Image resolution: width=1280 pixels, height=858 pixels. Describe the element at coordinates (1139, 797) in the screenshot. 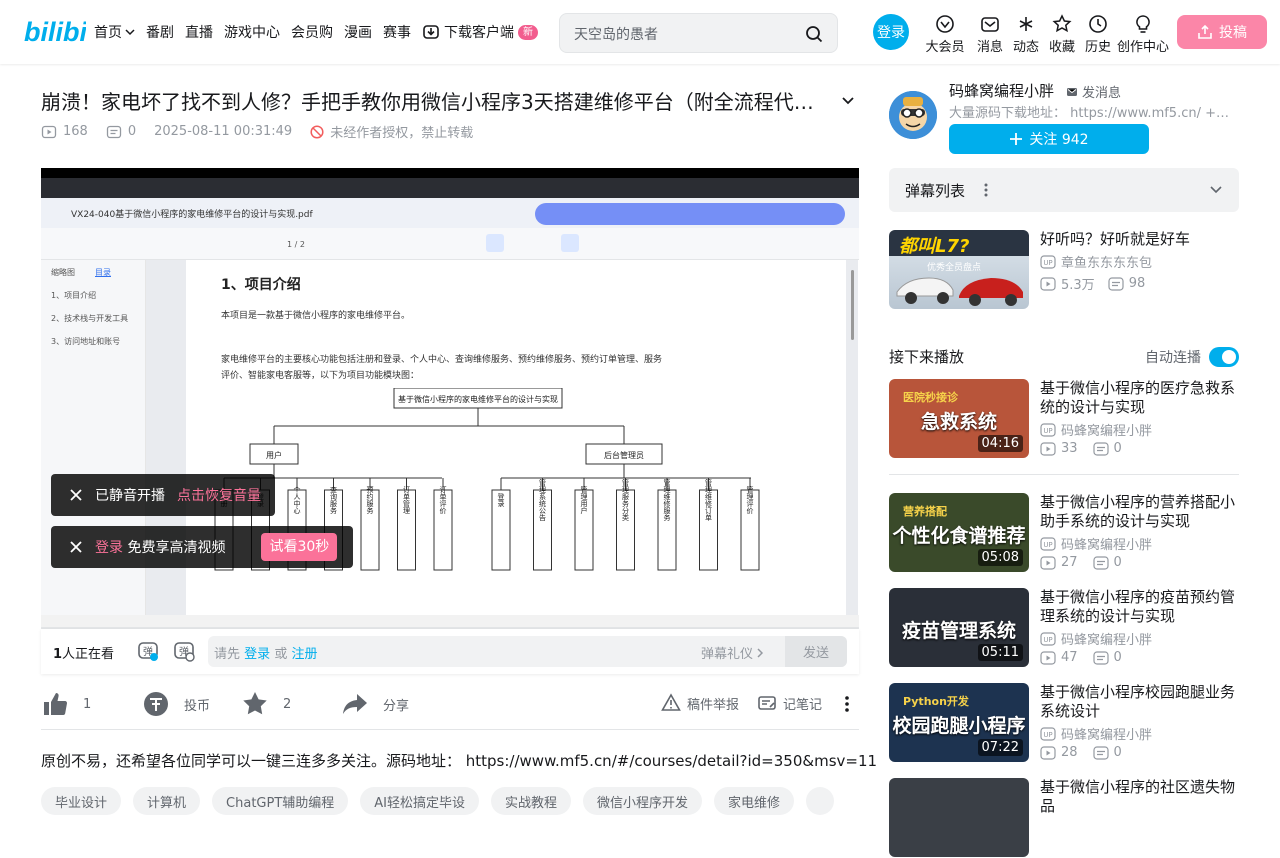

I see `recommend-title: 基于微信小程序的社区遗失物品` at that location.